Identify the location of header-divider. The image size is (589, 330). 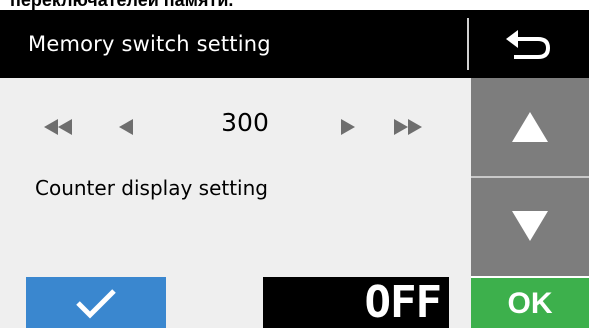
(468, 44).